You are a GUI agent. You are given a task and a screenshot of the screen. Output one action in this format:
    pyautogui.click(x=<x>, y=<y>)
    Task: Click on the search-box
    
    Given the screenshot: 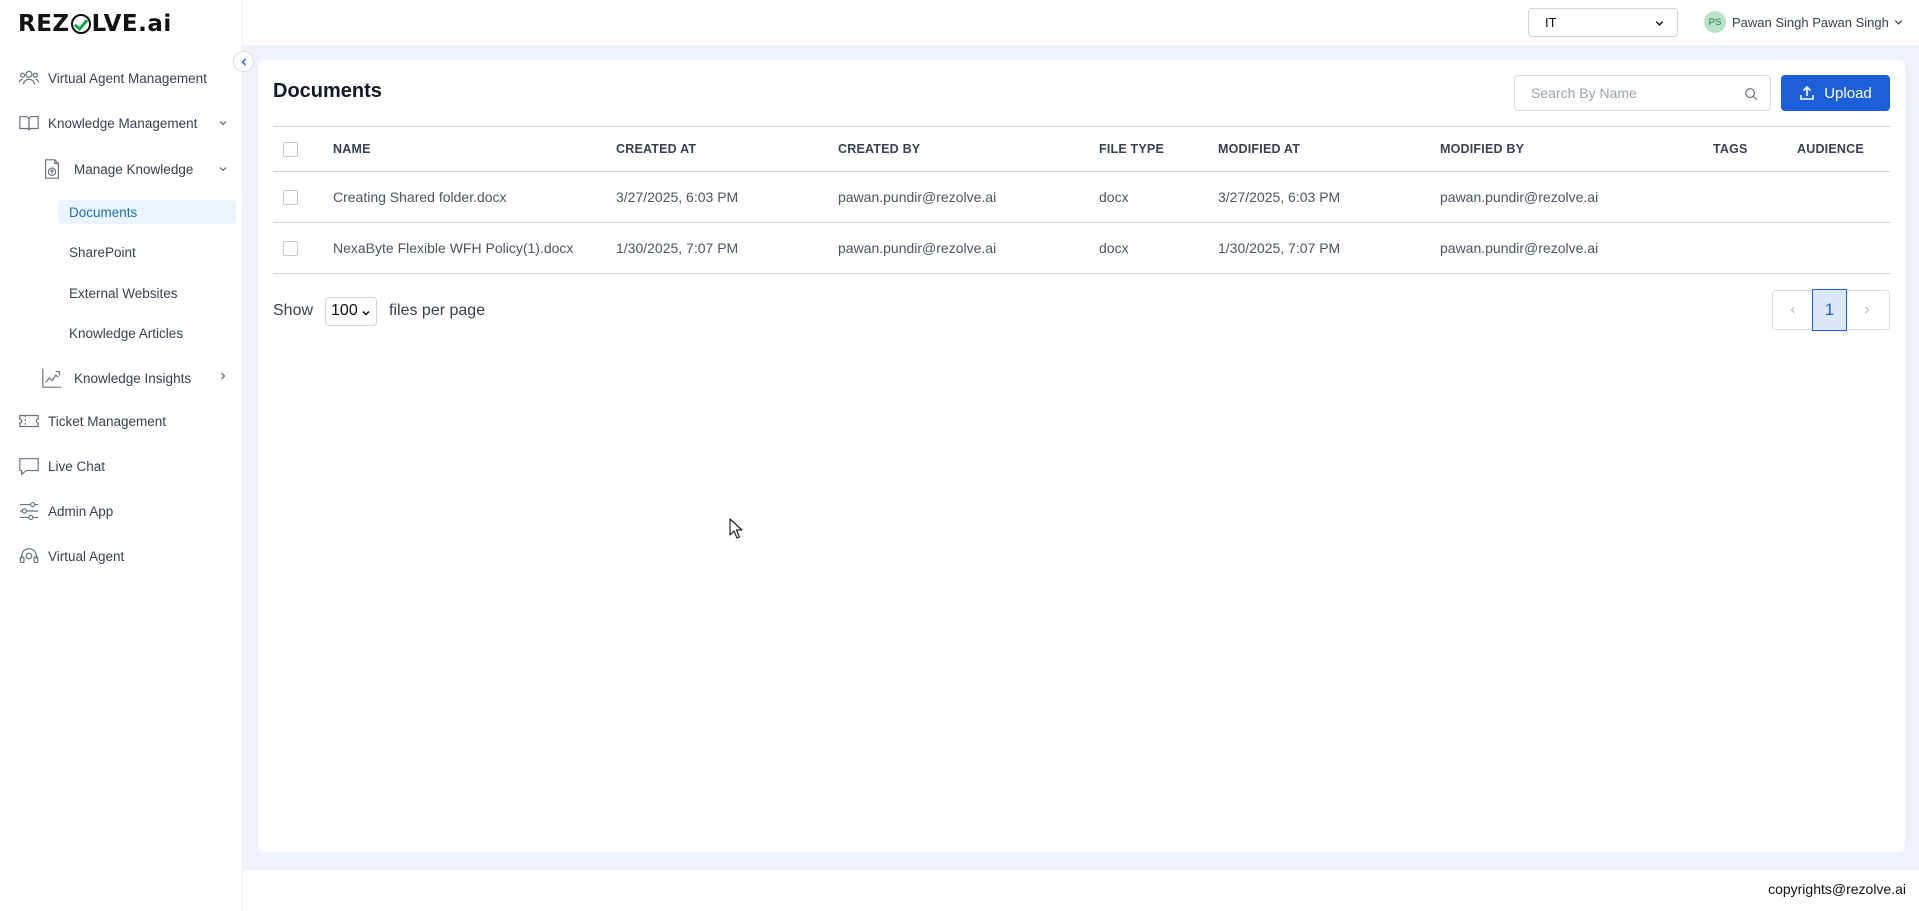 What is the action you would take?
    pyautogui.click(x=1642, y=93)
    